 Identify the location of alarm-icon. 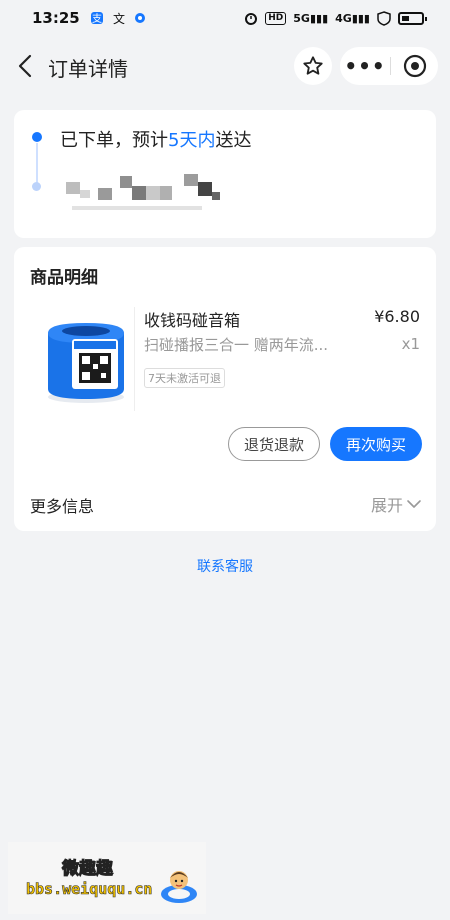
(251, 19).